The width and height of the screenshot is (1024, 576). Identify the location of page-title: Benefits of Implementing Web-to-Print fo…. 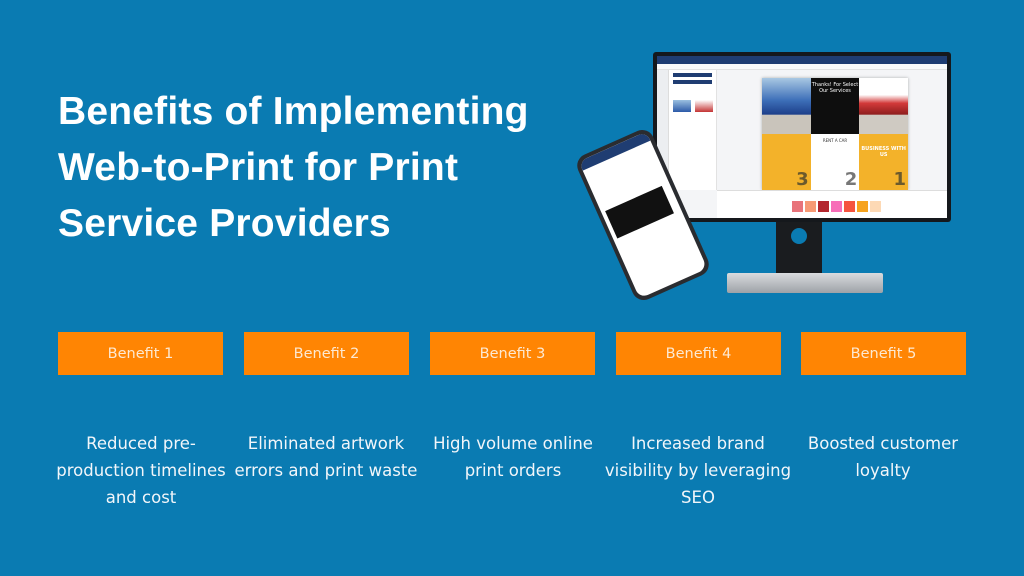
(293, 167).